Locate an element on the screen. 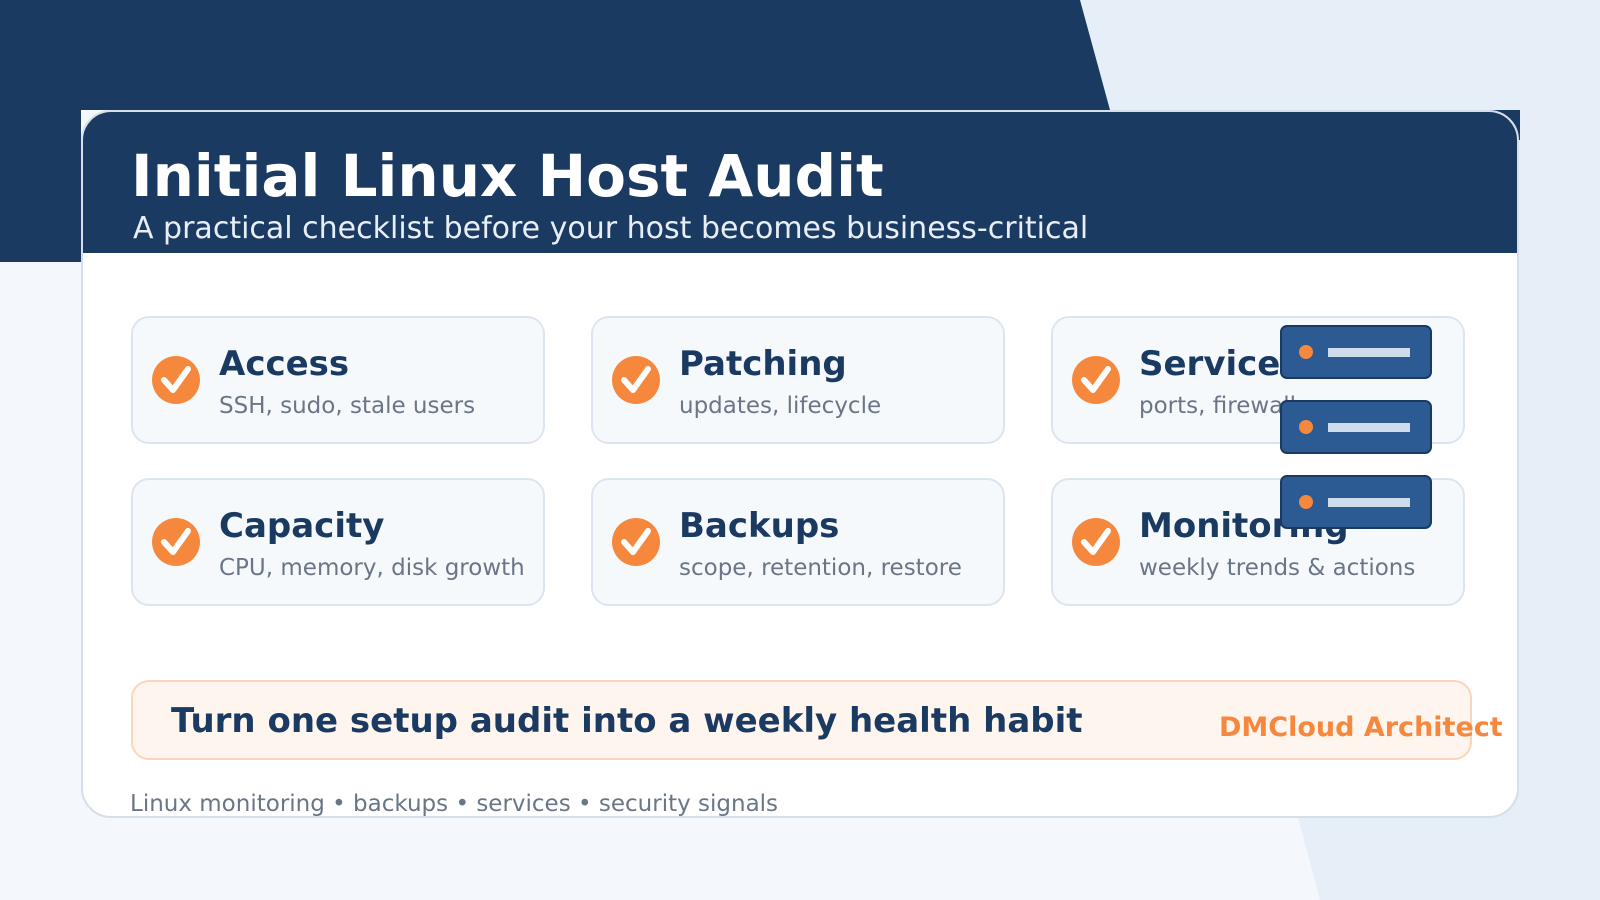 Image resolution: width=1600 pixels, height=900 pixels. server-rack-icon is located at coordinates (1356, 427).